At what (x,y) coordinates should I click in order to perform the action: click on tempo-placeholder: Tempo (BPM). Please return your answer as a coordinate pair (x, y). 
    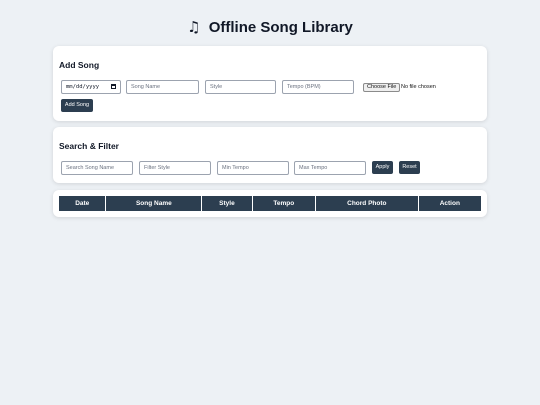
    Looking at the image, I should click on (304, 87).